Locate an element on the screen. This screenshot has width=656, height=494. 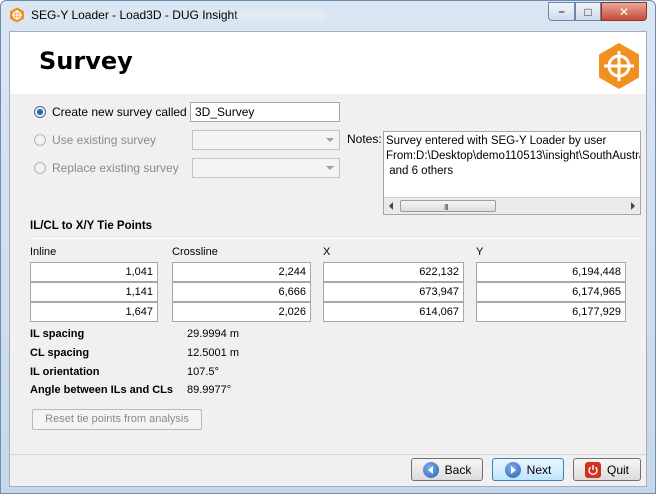
quit-button: Quit is located at coordinates (607, 469).